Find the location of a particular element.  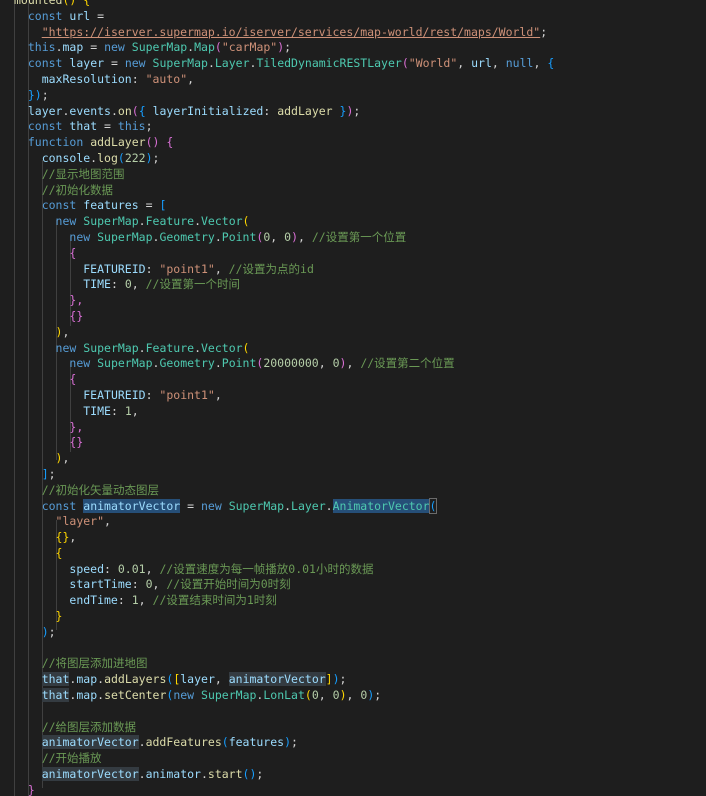

code-line: const features = [ is located at coordinates (284, 206).